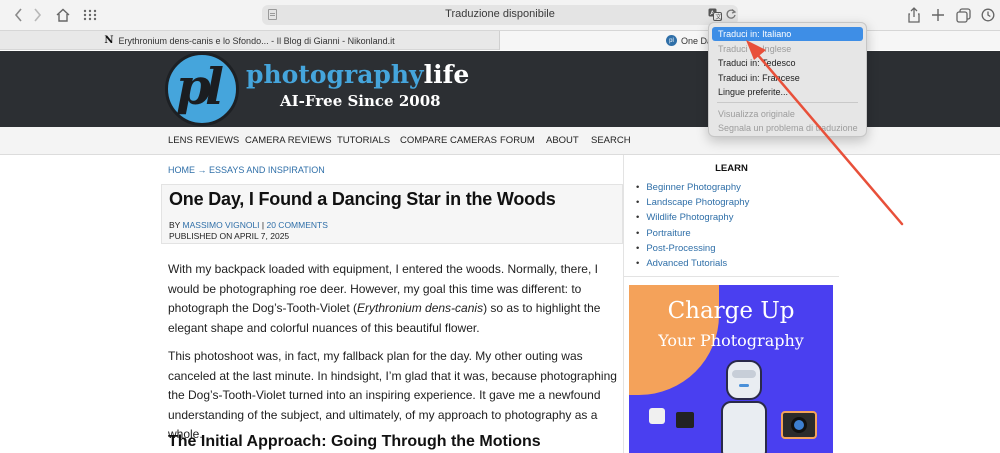  Describe the element at coordinates (731, 168) in the screenshot. I see `learn-heading: LEARN` at that location.